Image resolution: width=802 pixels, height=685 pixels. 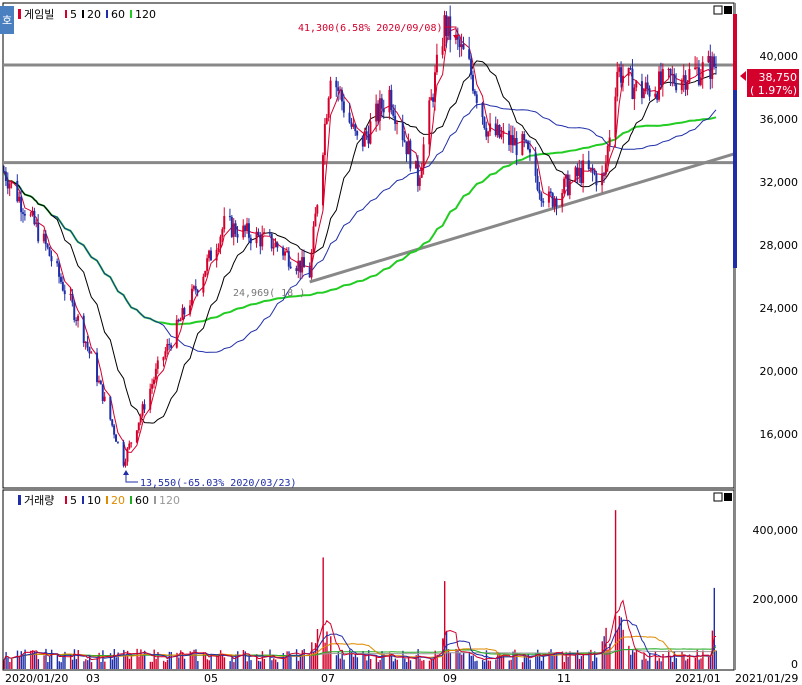 I want to click on vol-legend-10: 10, so click(x=94, y=500).